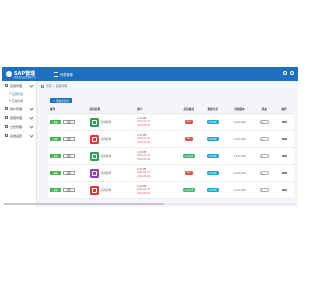 The height and width of the screenshot is (300, 320). Describe the element at coordinates (9, 74) in the screenshot. I see `logo-icon` at that location.